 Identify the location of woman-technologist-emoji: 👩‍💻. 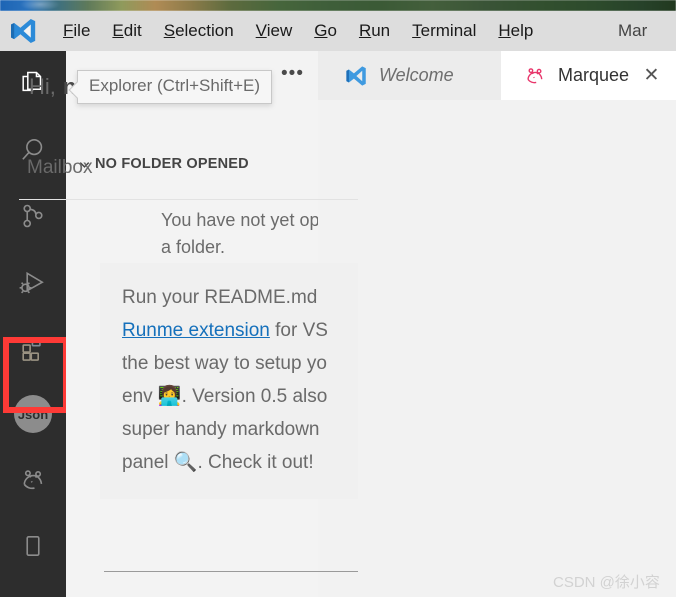
(169, 396).